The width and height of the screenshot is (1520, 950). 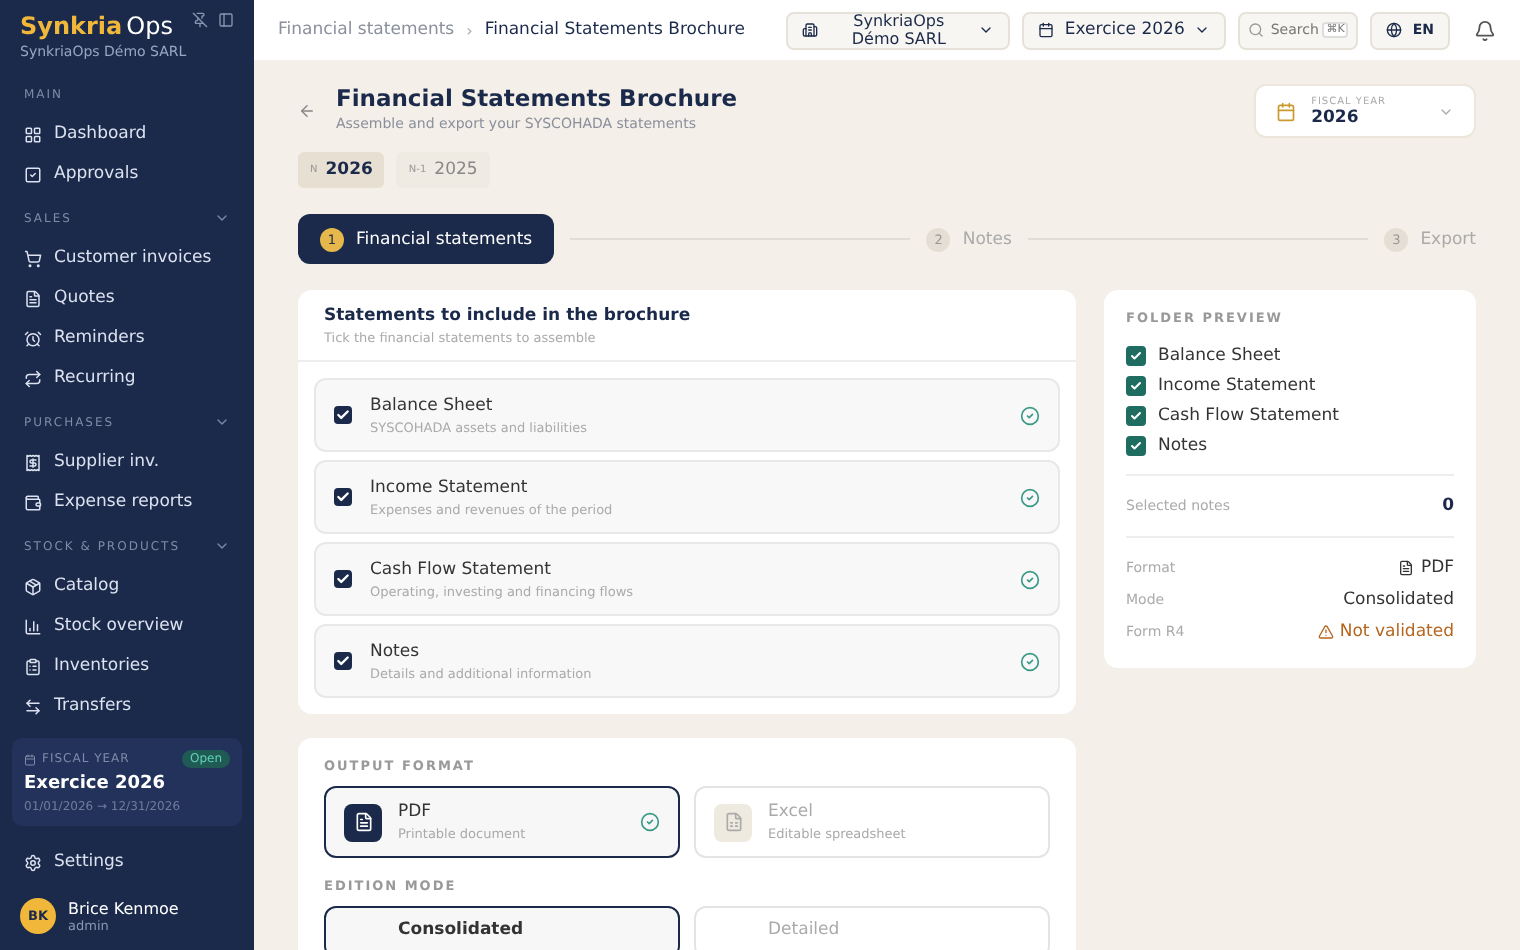 I want to click on nav-item: Stock overview, so click(x=127, y=626).